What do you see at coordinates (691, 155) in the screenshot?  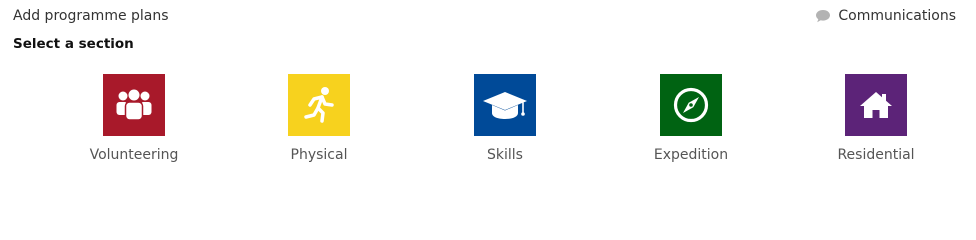 I see `section-label-expedition: Expedition` at bounding box center [691, 155].